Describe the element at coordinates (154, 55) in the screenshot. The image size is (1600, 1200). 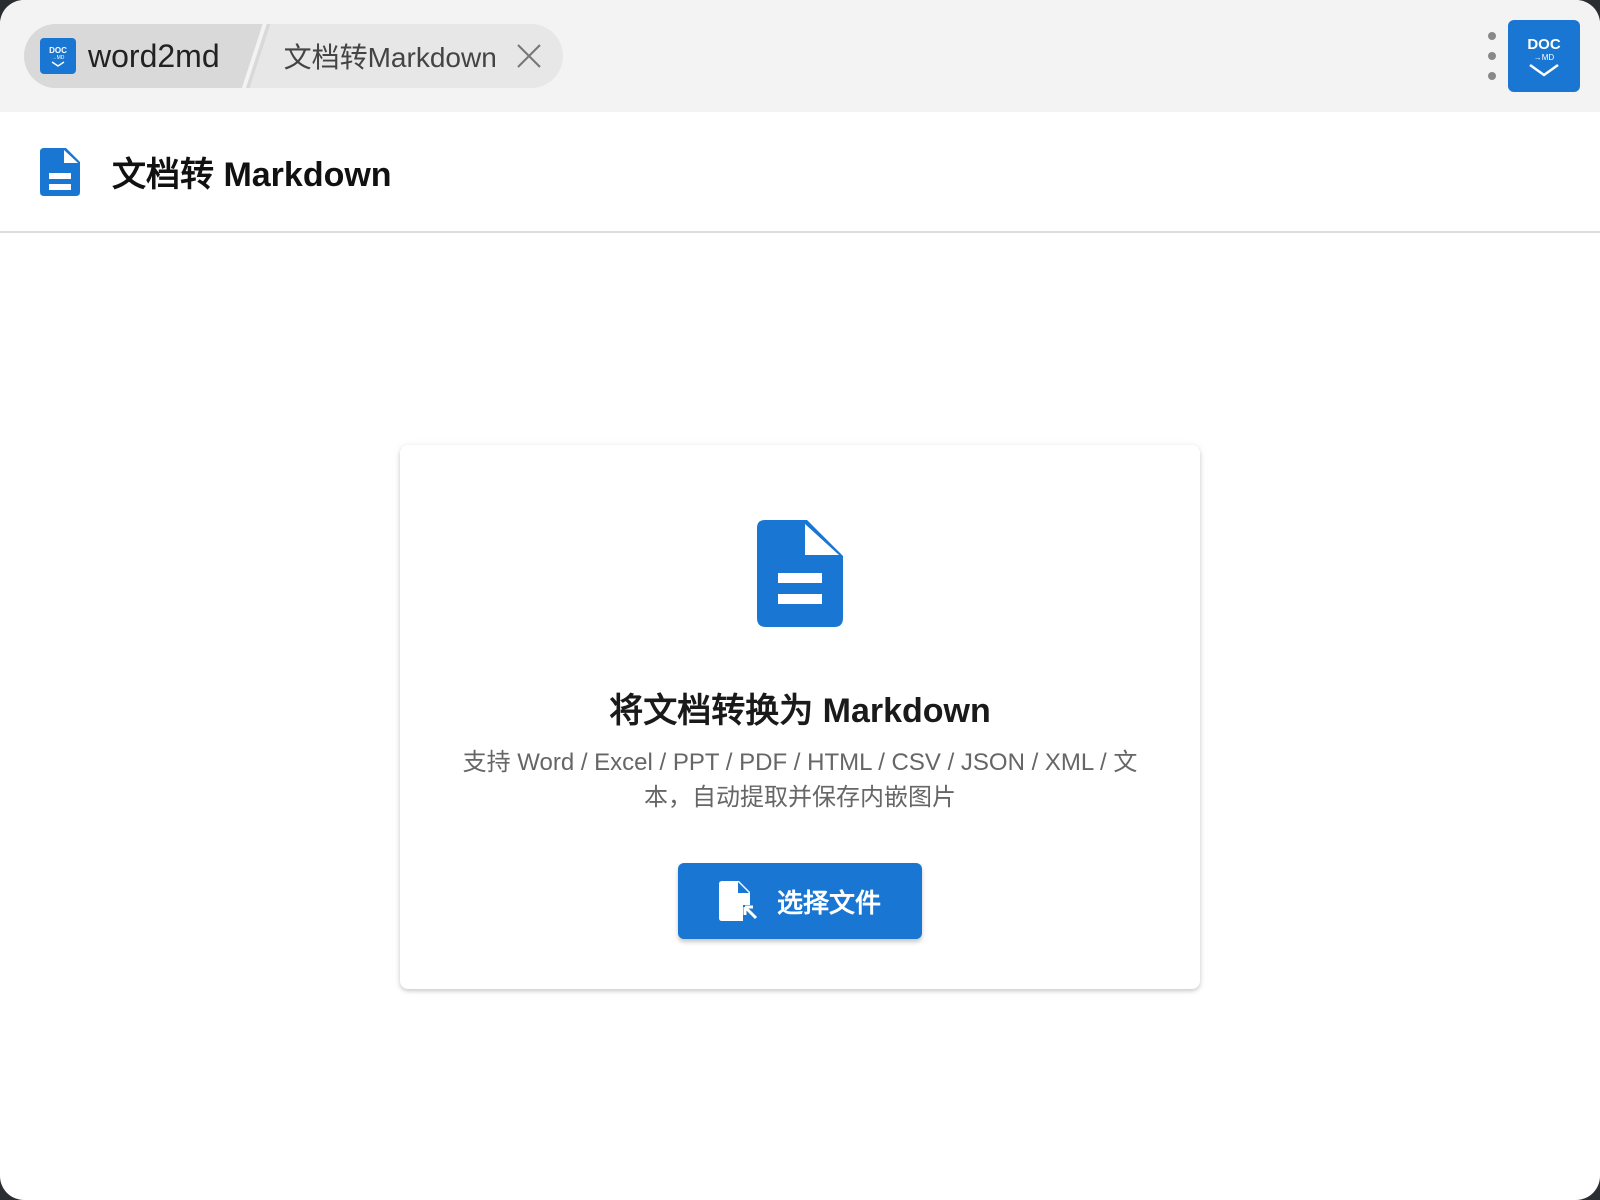
I see `tab-app-name: word2md` at that location.